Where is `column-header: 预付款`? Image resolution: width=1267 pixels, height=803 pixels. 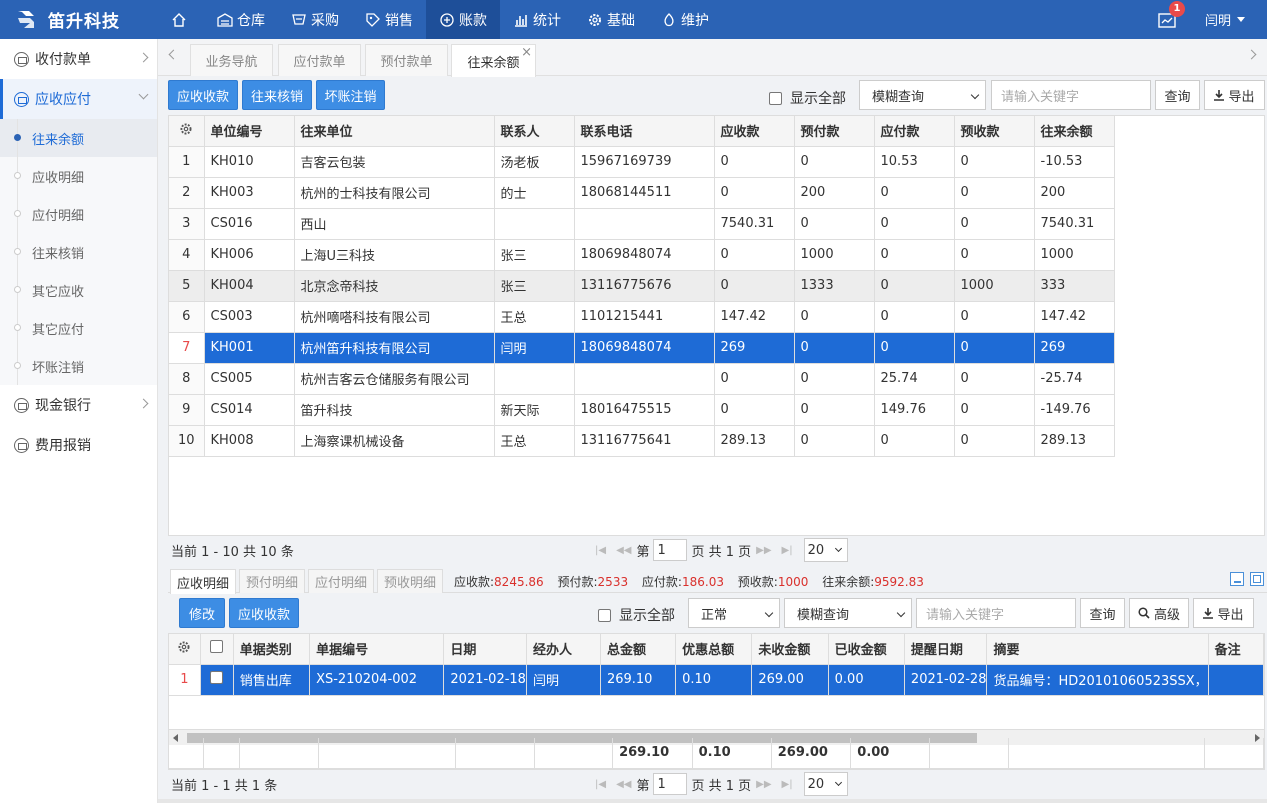 column-header: 预付款 is located at coordinates (834, 131).